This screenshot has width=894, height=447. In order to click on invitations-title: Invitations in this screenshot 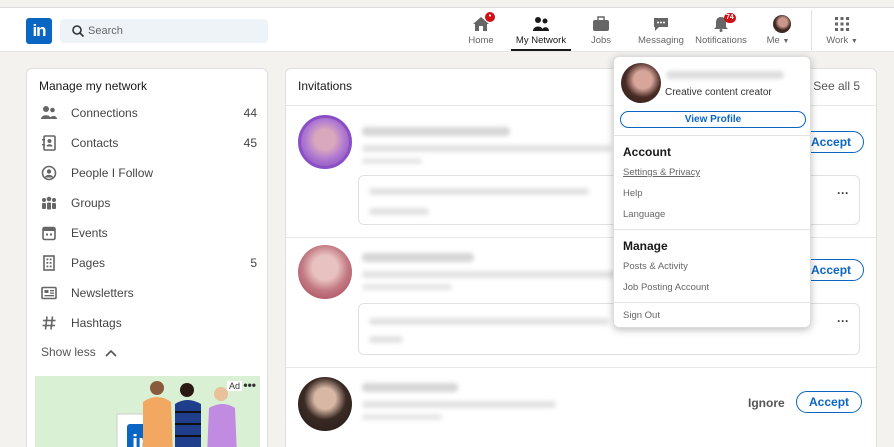, I will do `click(325, 86)`.